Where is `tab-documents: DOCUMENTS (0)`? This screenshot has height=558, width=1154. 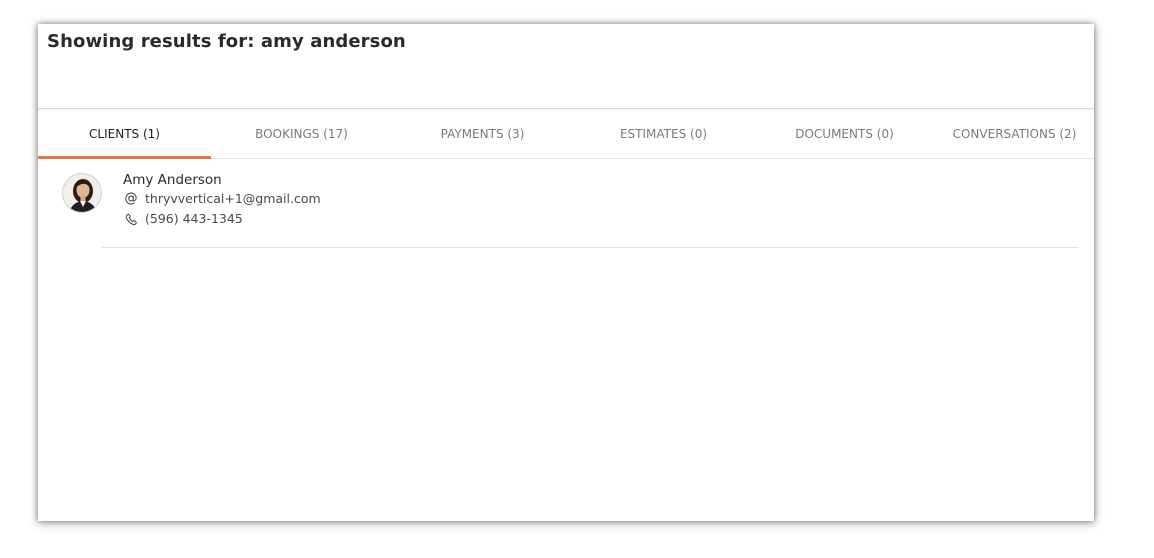 tab-documents: DOCUMENTS (0) is located at coordinates (844, 133).